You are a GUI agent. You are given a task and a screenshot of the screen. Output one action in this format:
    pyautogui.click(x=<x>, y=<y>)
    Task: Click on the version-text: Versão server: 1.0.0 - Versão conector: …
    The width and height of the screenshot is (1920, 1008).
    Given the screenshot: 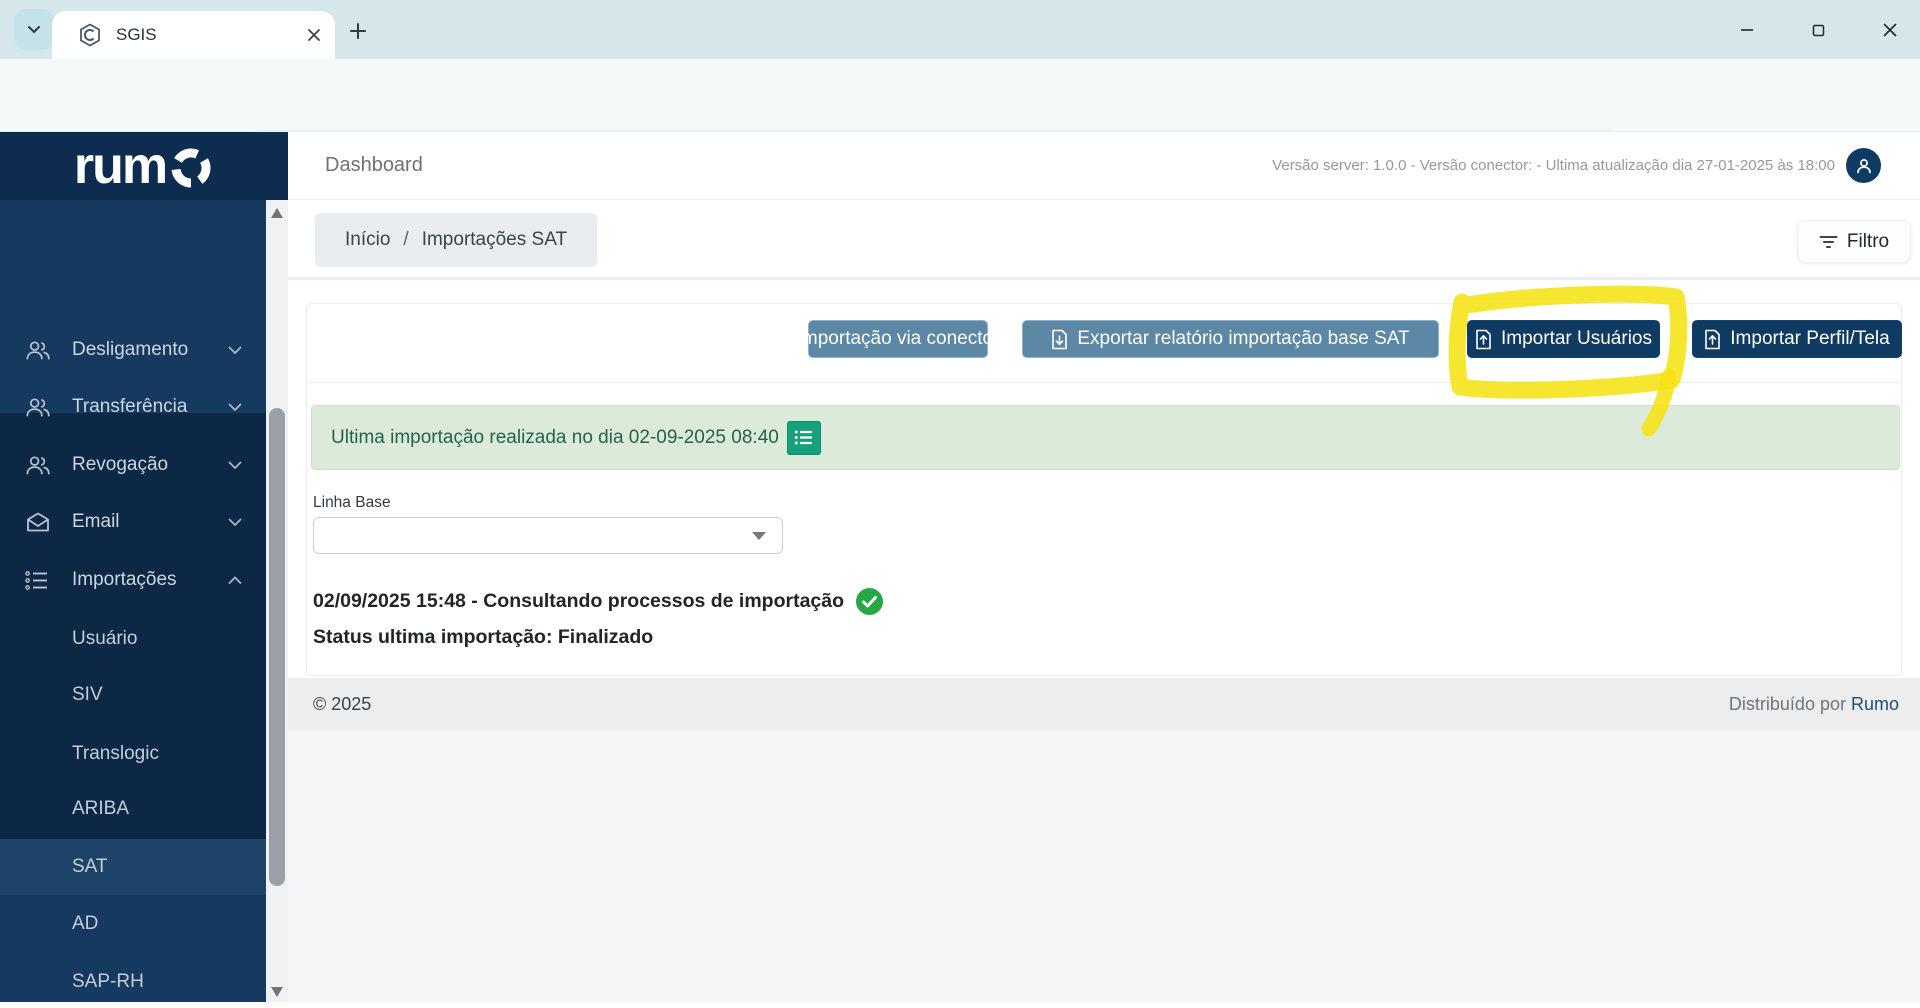 What is the action you would take?
    pyautogui.click(x=1553, y=165)
    